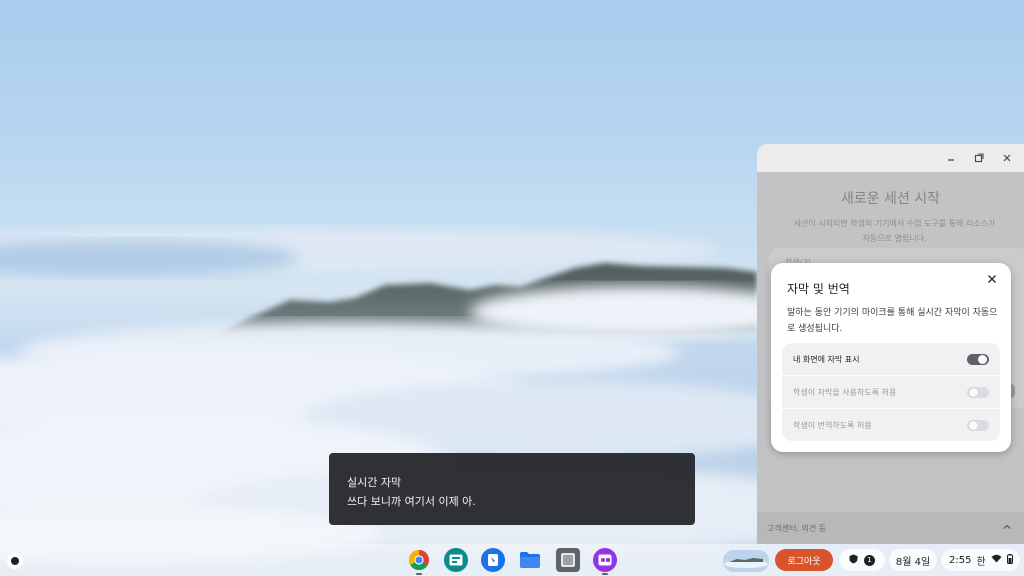 The image size is (1024, 576). I want to click on ime-label: 한, so click(981, 562).